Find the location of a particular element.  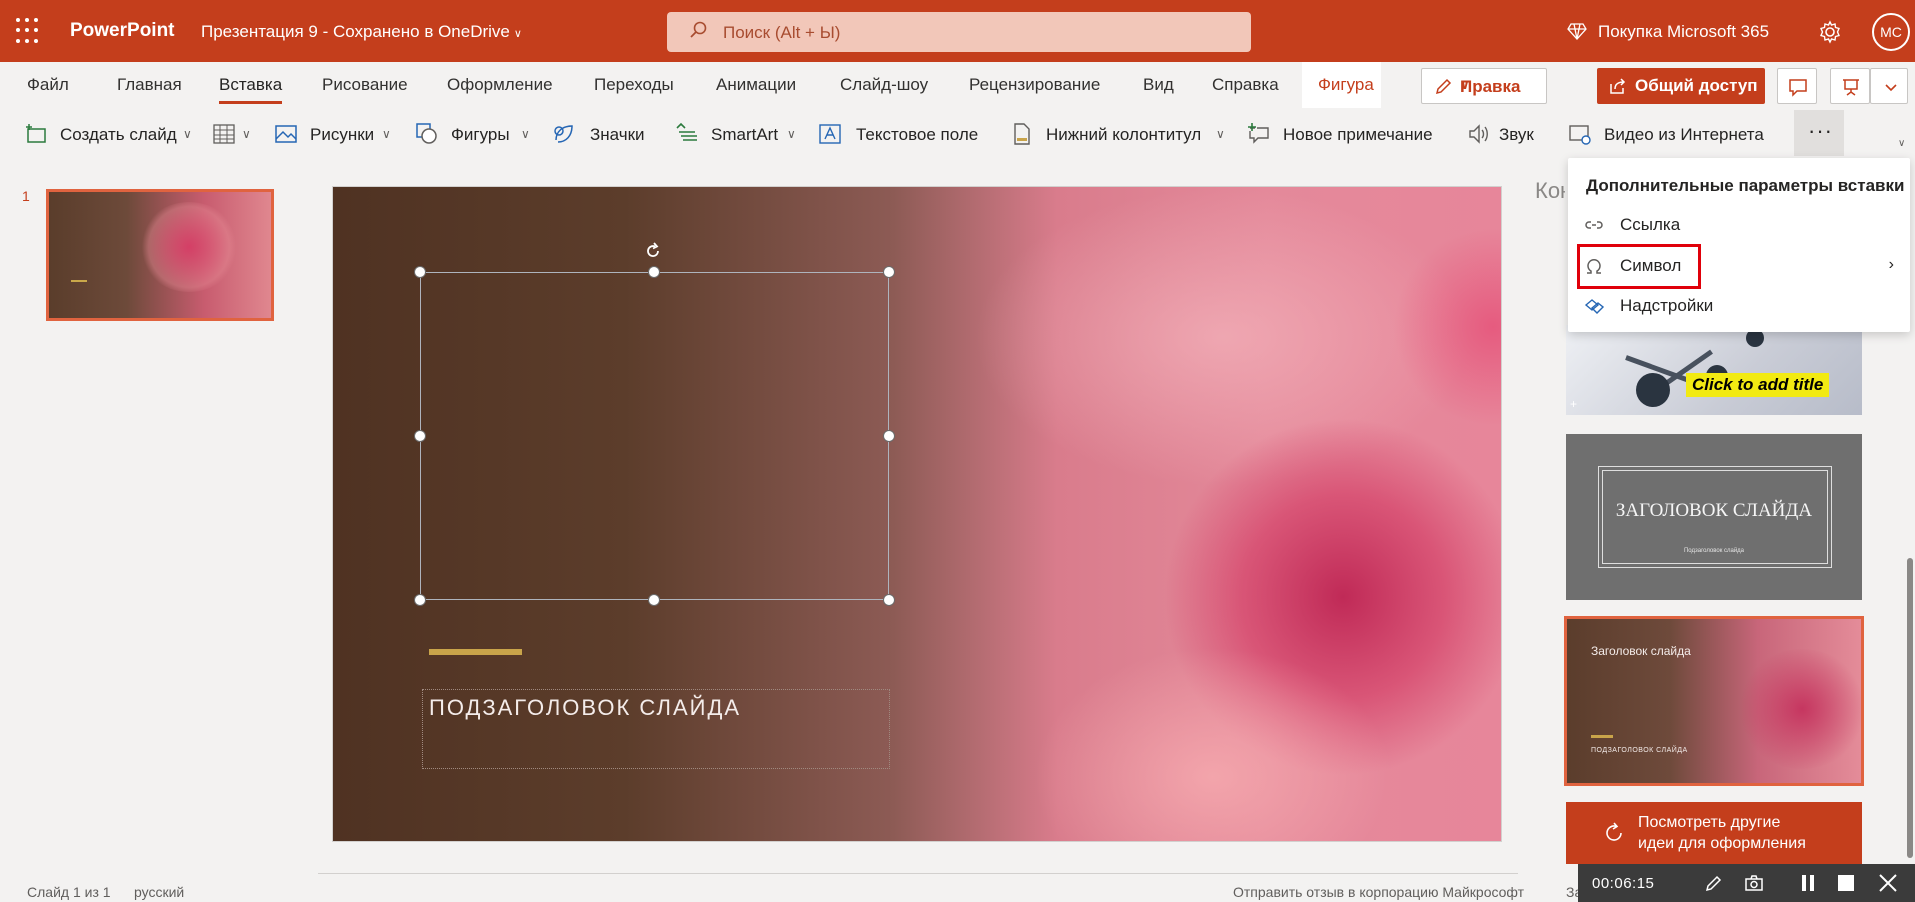

app-name: PowerPoint is located at coordinates (122, 31).